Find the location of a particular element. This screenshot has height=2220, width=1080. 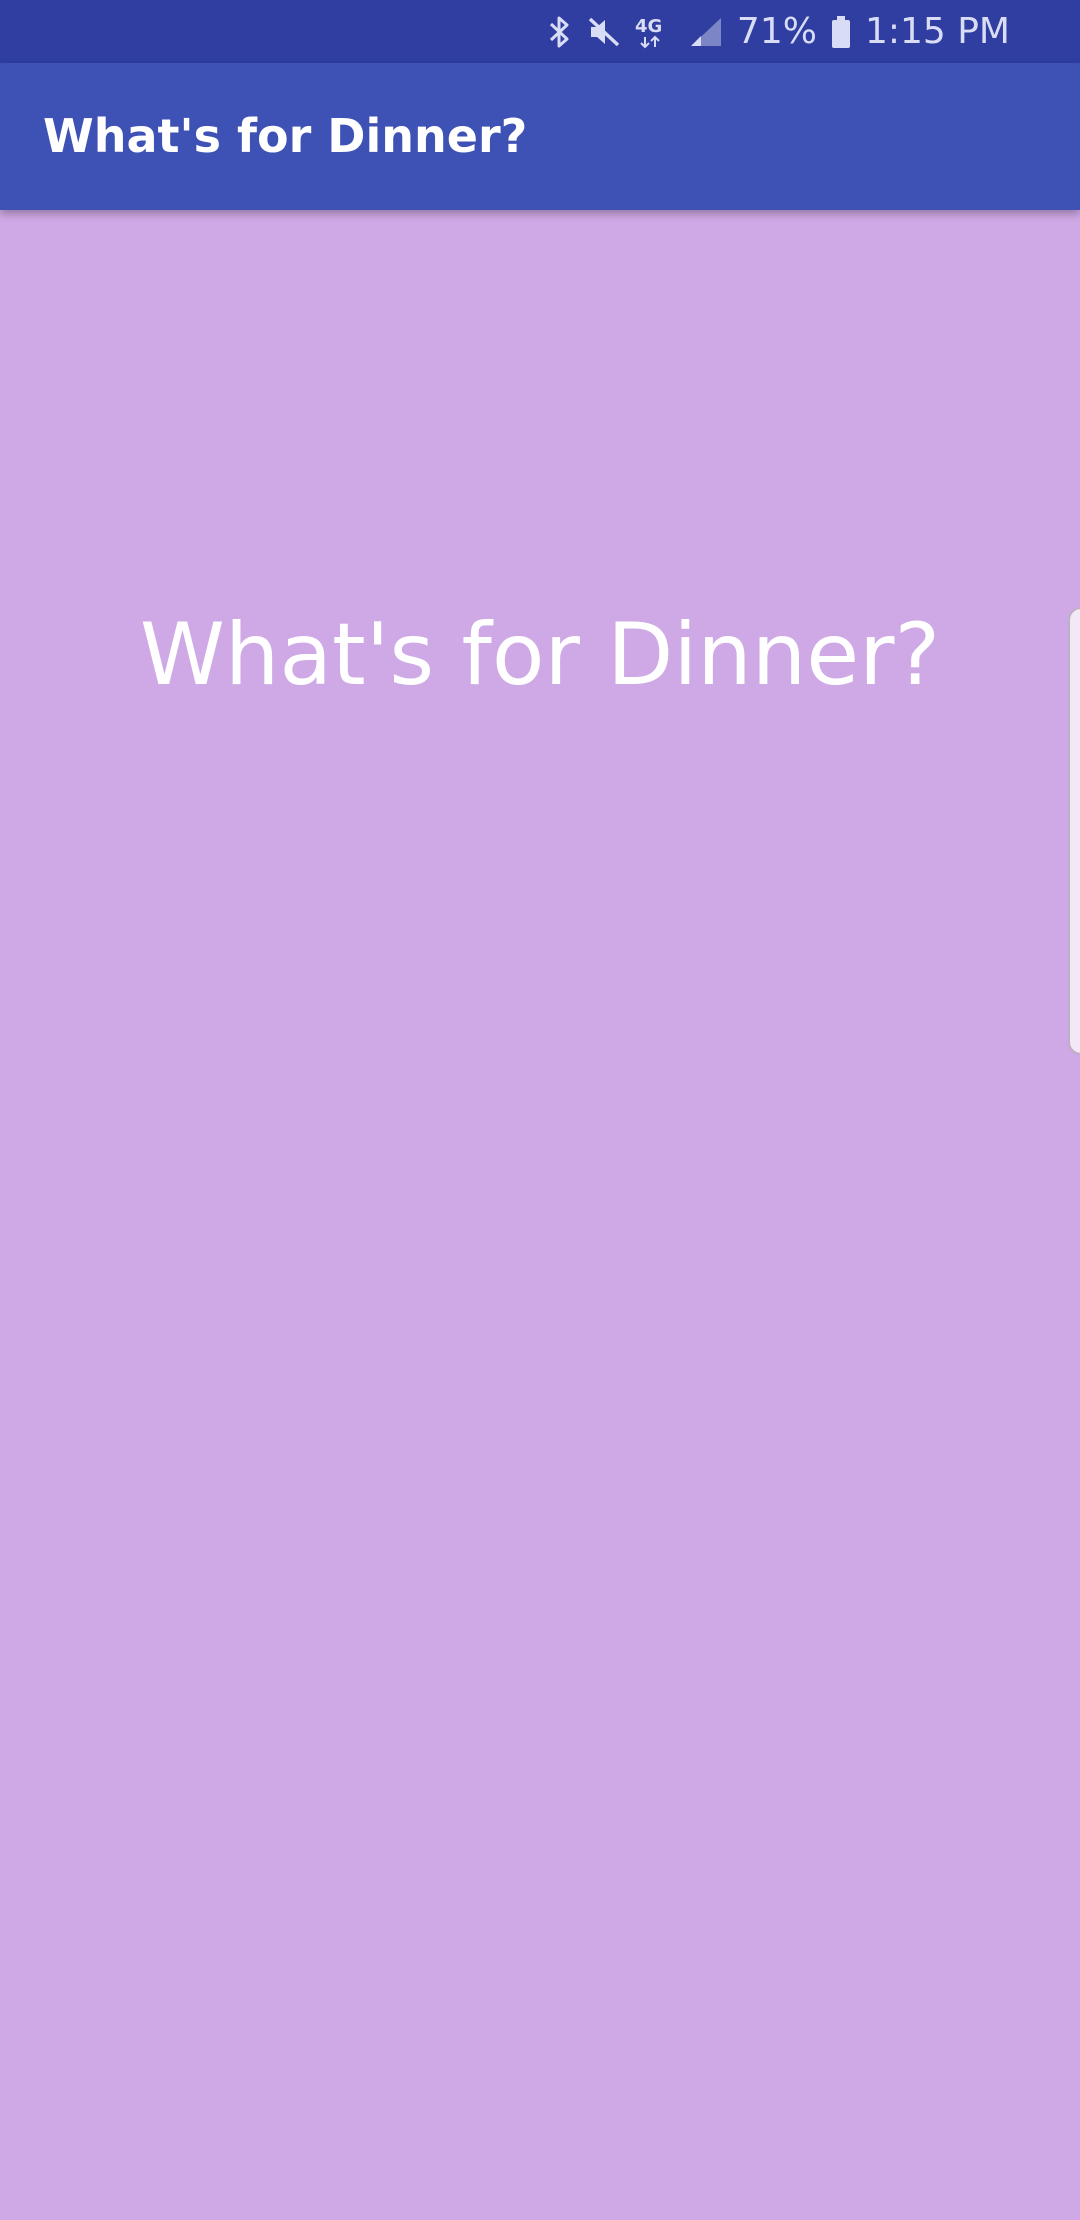

status-bar: 4G 71% 1:15 PM is located at coordinates (540, 31).